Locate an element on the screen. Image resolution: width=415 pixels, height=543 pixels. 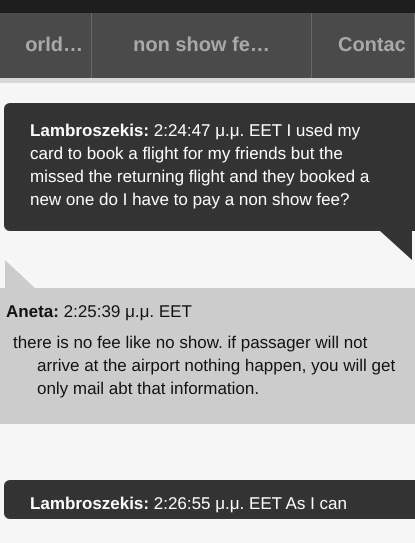
message-text: there is no fee like no show. if passager will not arrive at the airport nothing happen, you will get only mail abt that information. is located at coordinates (204, 366).